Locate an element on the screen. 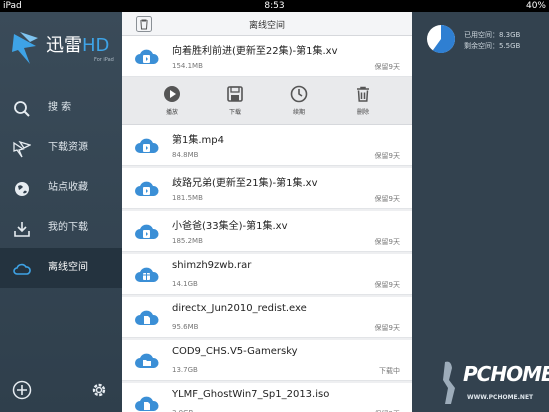 The image size is (549, 412). folder-cloud-icon is located at coordinates (147, 360).